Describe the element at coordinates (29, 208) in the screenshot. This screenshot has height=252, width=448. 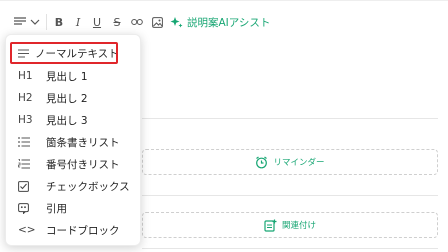
I see `quote-icon` at that location.